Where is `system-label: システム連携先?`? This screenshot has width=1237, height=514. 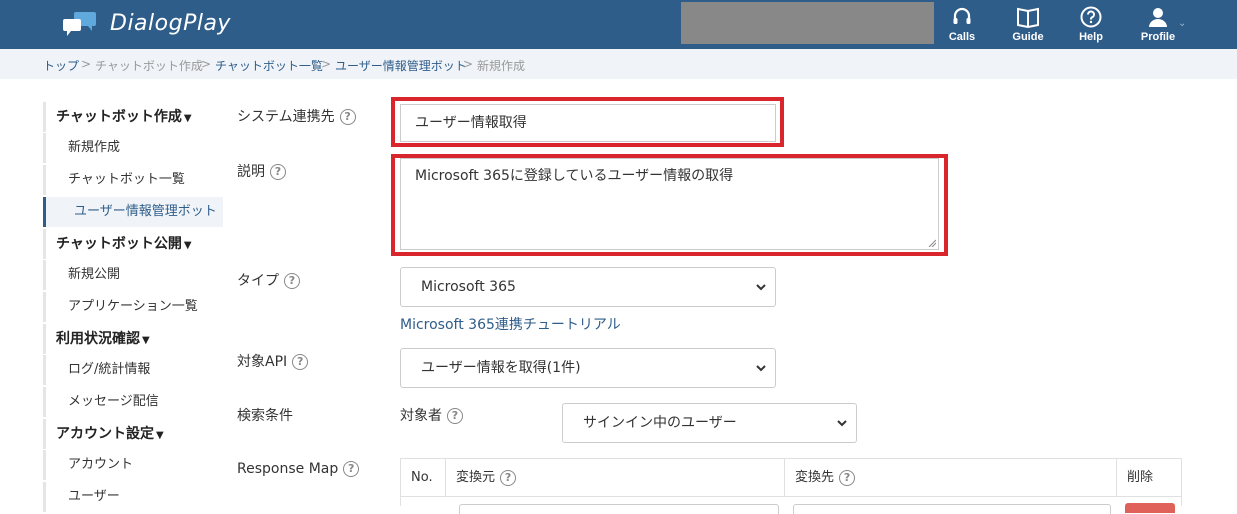
system-label: システム連携先? is located at coordinates (296, 116).